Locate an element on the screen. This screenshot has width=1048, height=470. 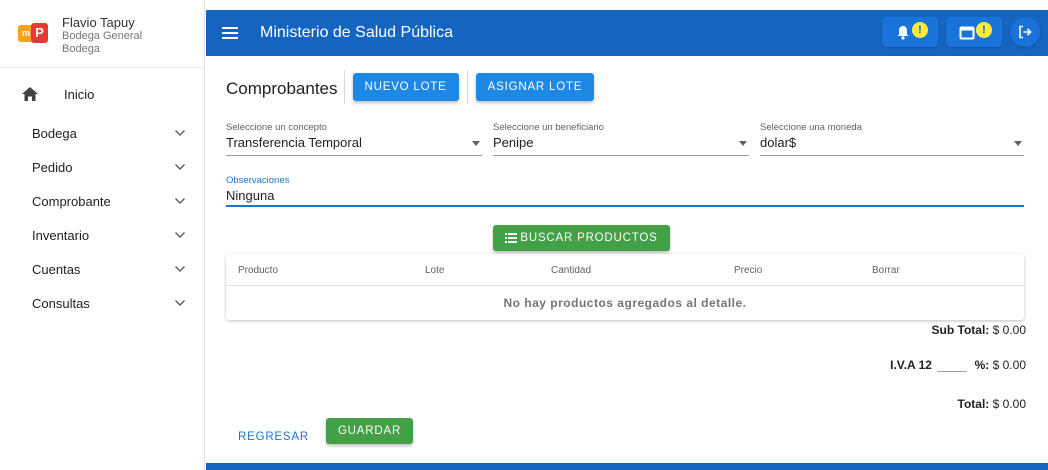
column-header-lote: Lote is located at coordinates (435, 270).